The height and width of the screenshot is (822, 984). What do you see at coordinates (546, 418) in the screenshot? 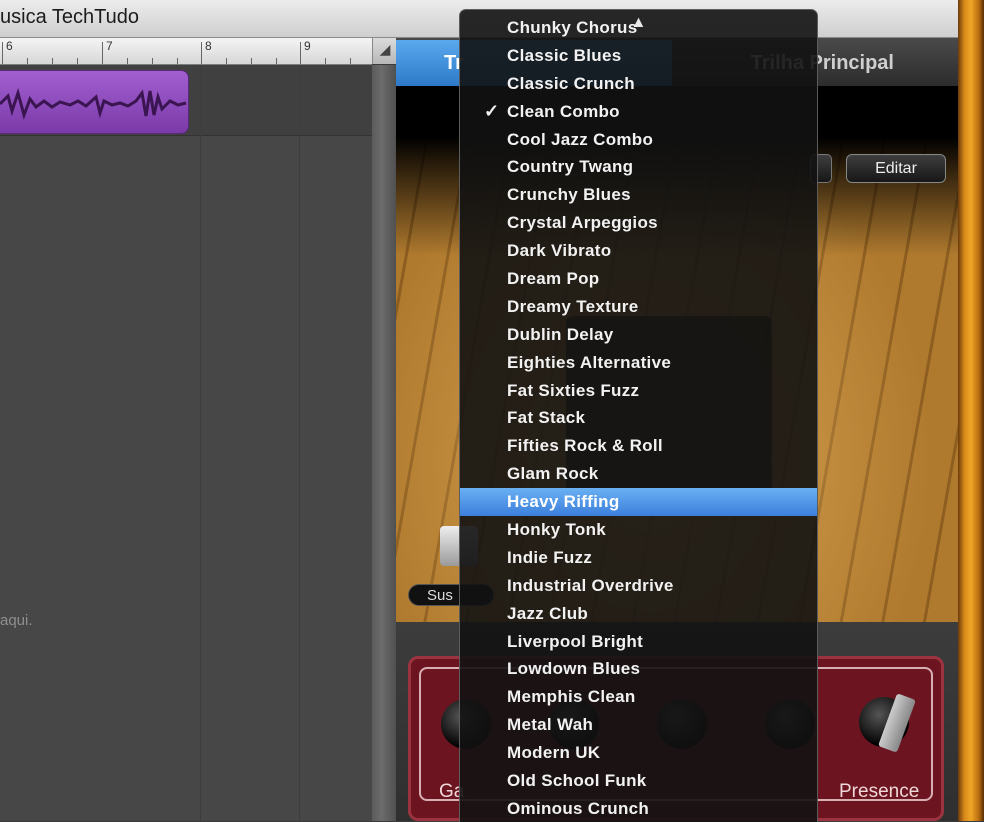
I see `menu-item-label: Fat Stack` at bounding box center [546, 418].